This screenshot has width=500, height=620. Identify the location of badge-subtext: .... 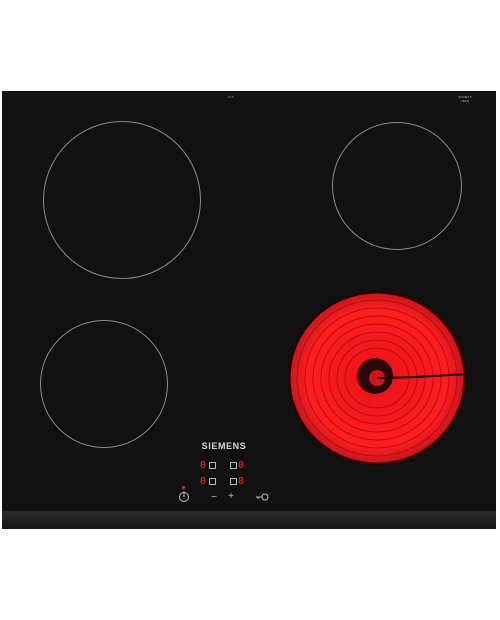
(465, 117).